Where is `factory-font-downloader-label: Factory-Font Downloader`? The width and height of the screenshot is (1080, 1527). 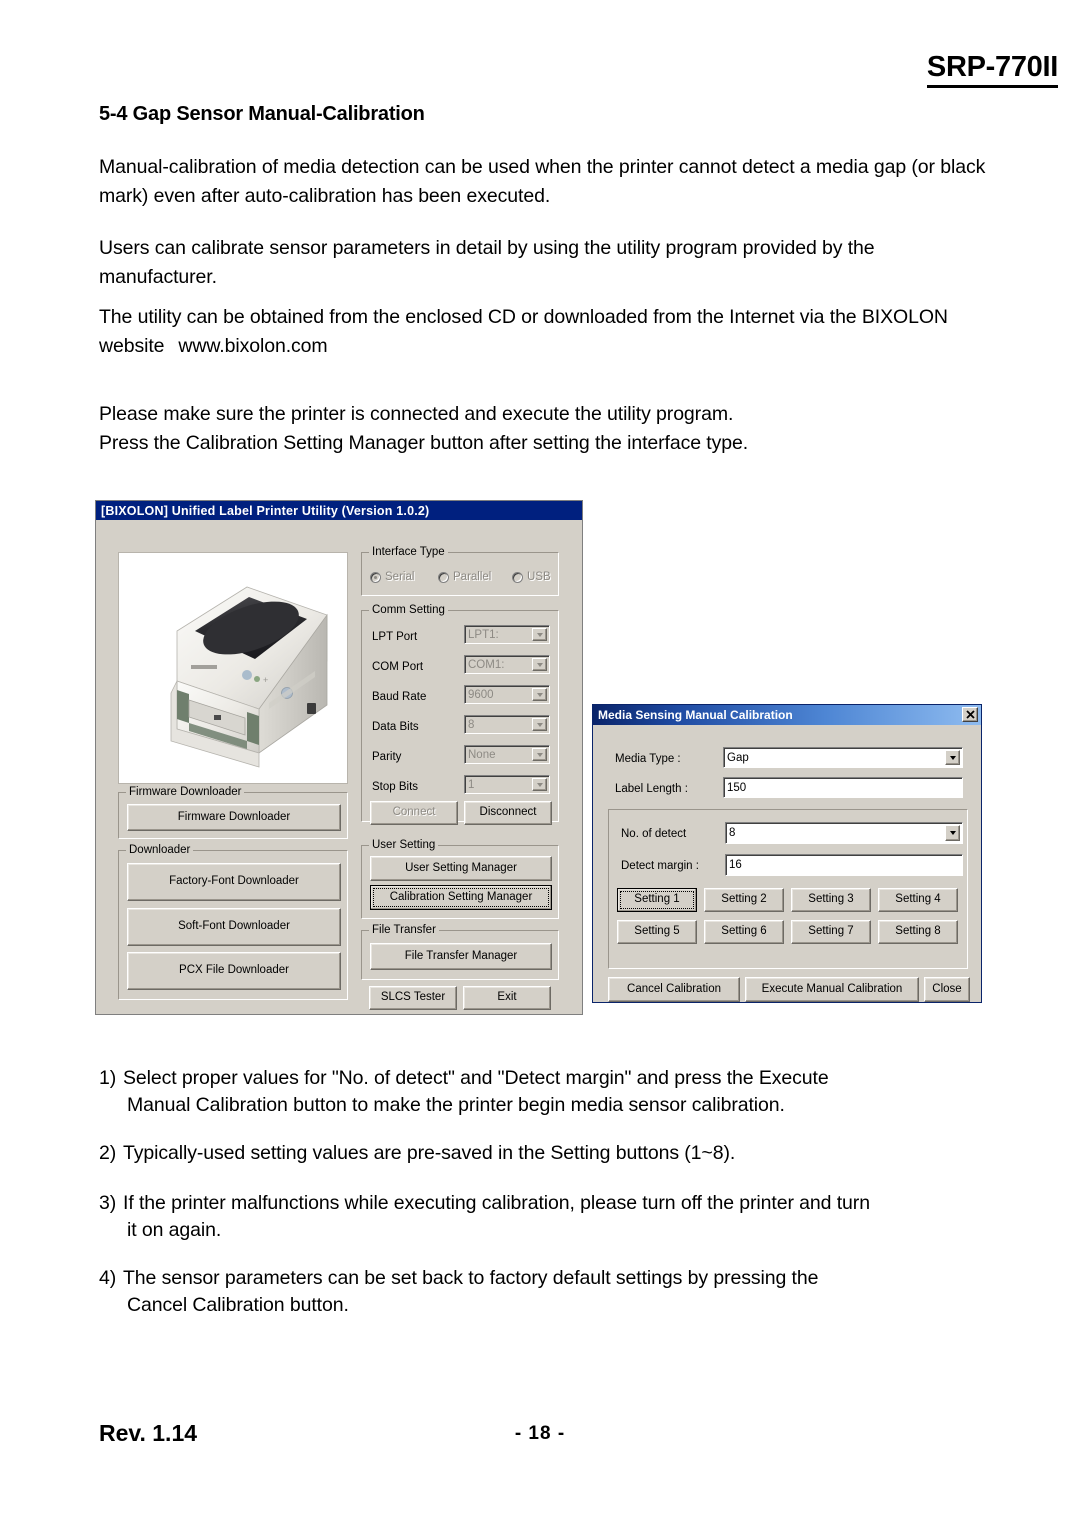 factory-font-downloader-label: Factory-Font Downloader is located at coordinates (234, 881).